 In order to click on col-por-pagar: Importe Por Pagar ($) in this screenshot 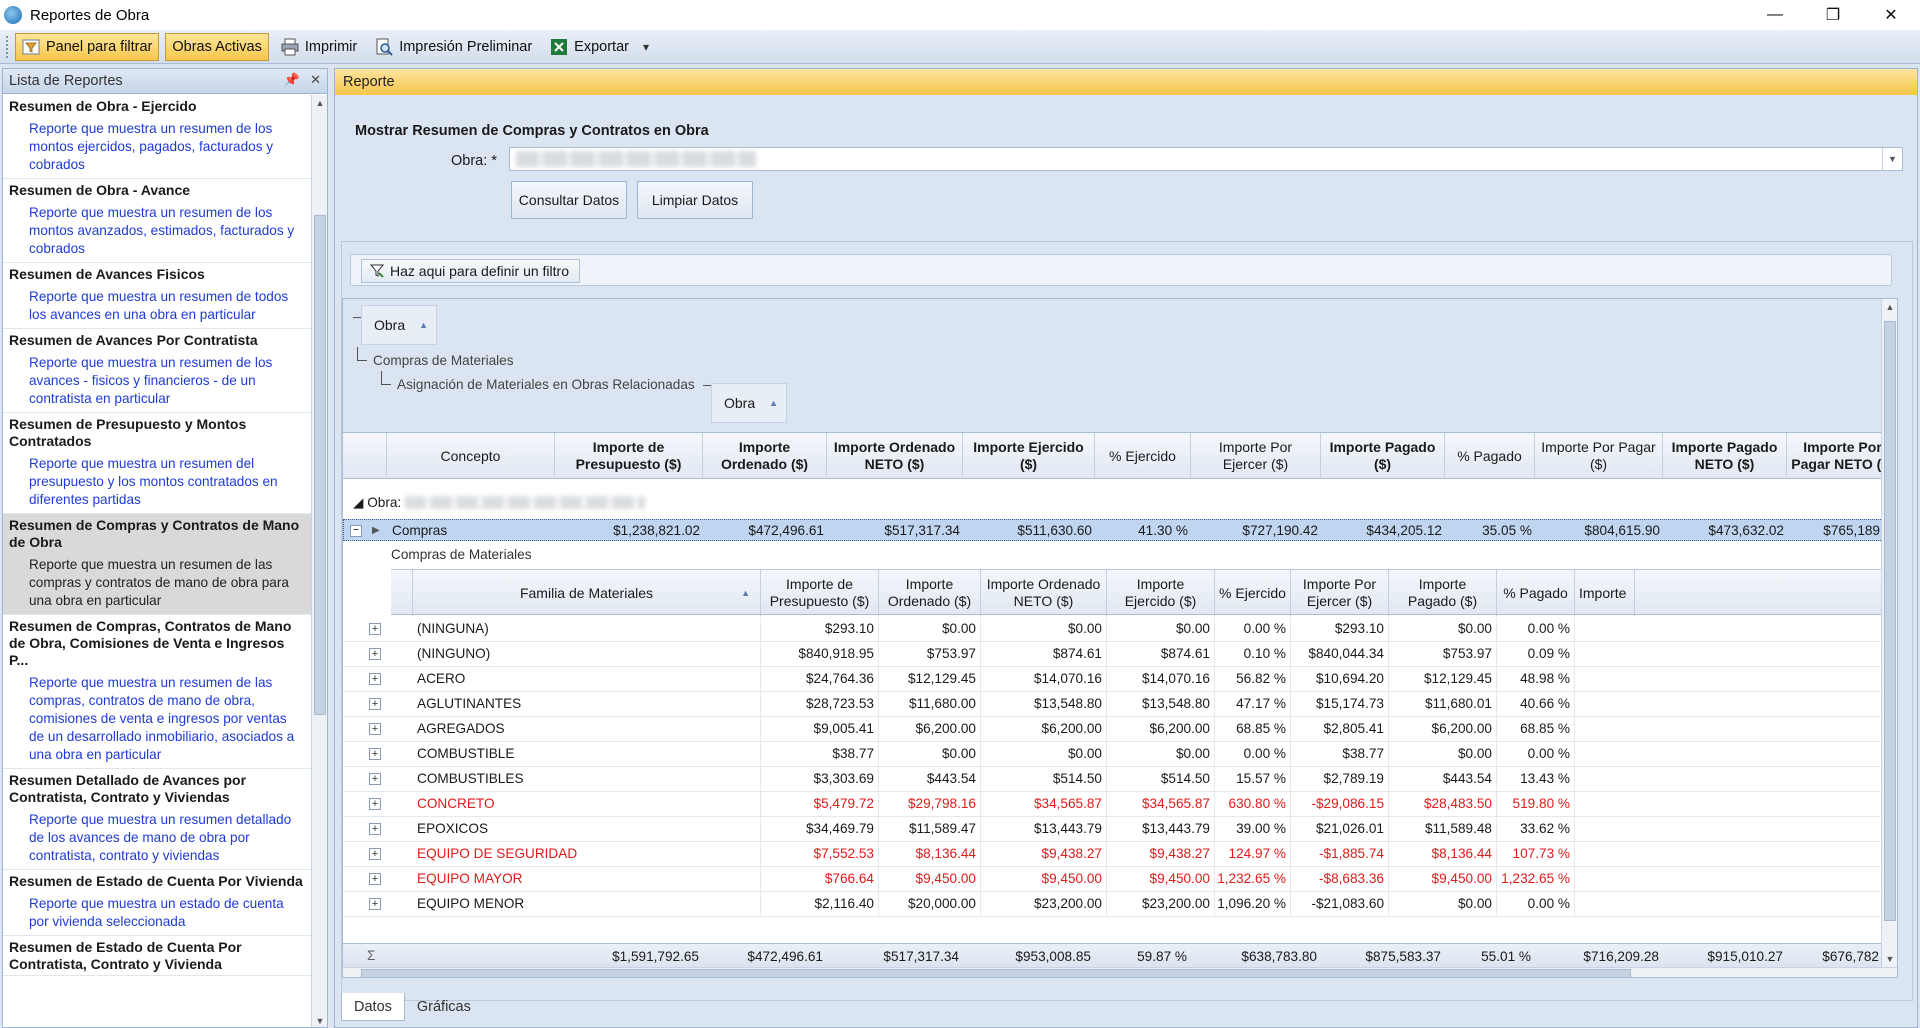, I will do `click(1599, 456)`.